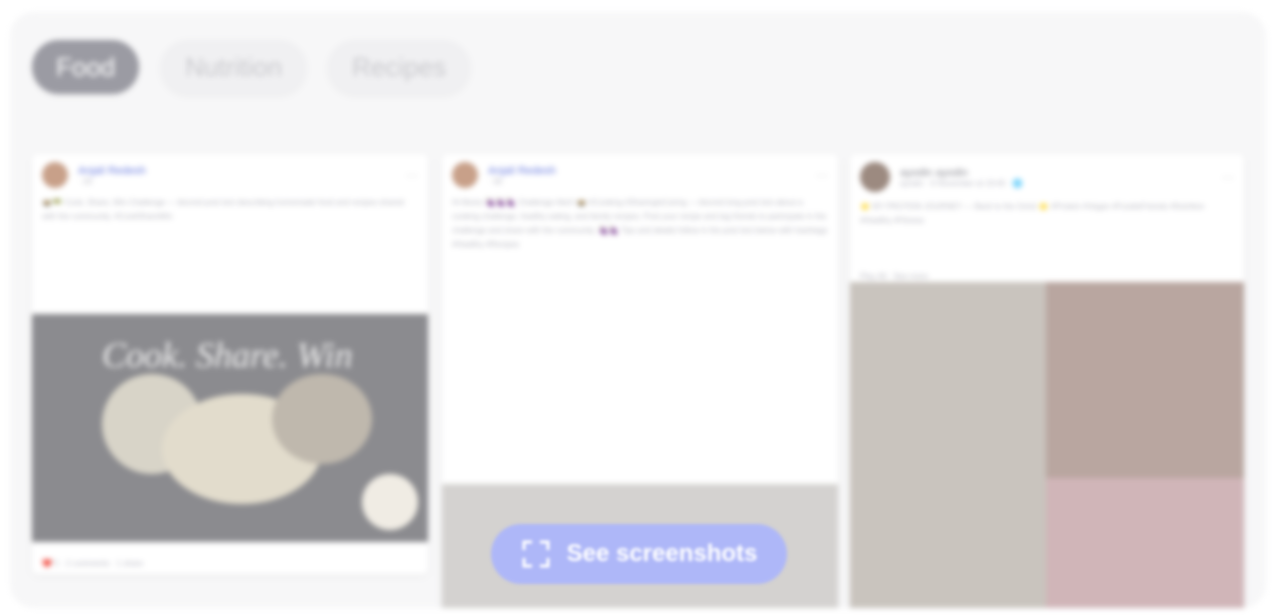 The image size is (1276, 616). Describe the element at coordinates (227, 355) in the screenshot. I see `image-caption: Cook. Share. Win` at that location.